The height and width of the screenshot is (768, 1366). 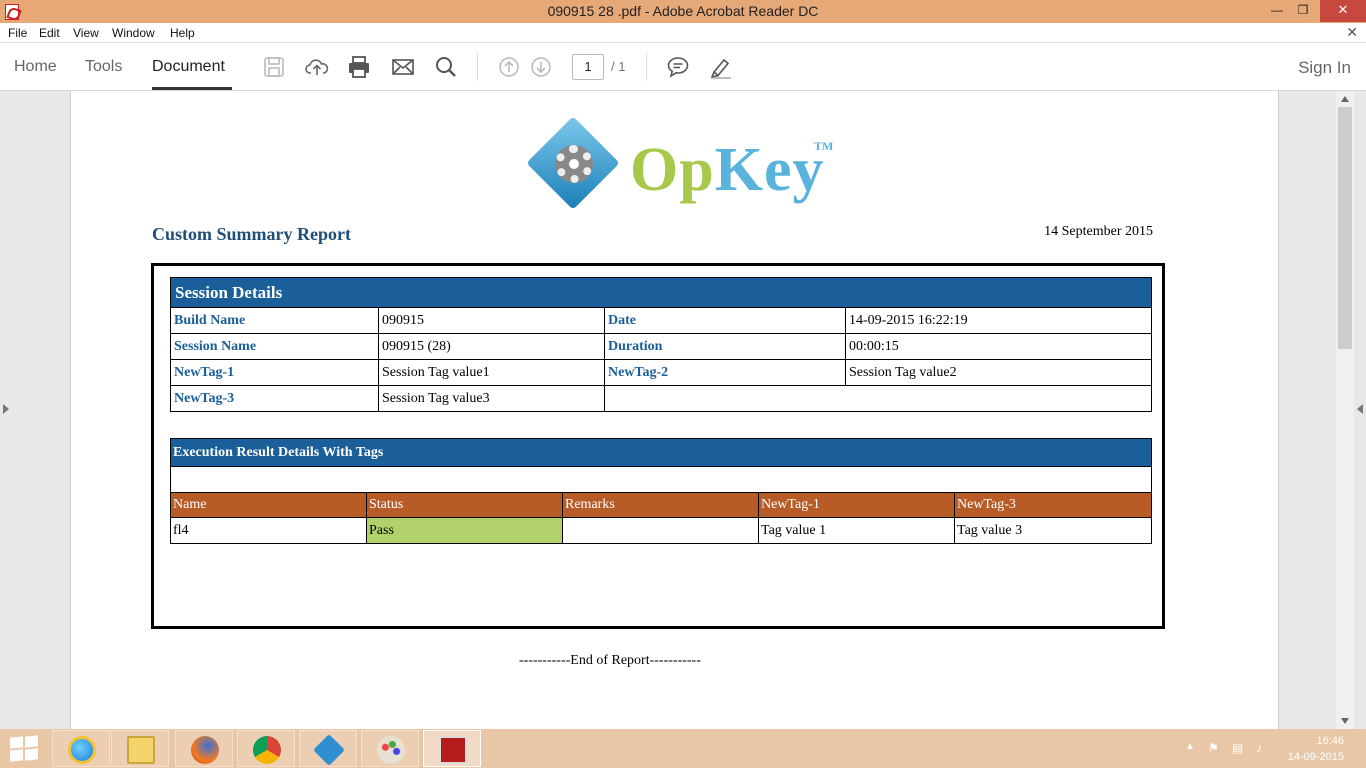 What do you see at coordinates (683, 33) in the screenshot?
I see `menu-bar: File Edit View Window Help ✕` at bounding box center [683, 33].